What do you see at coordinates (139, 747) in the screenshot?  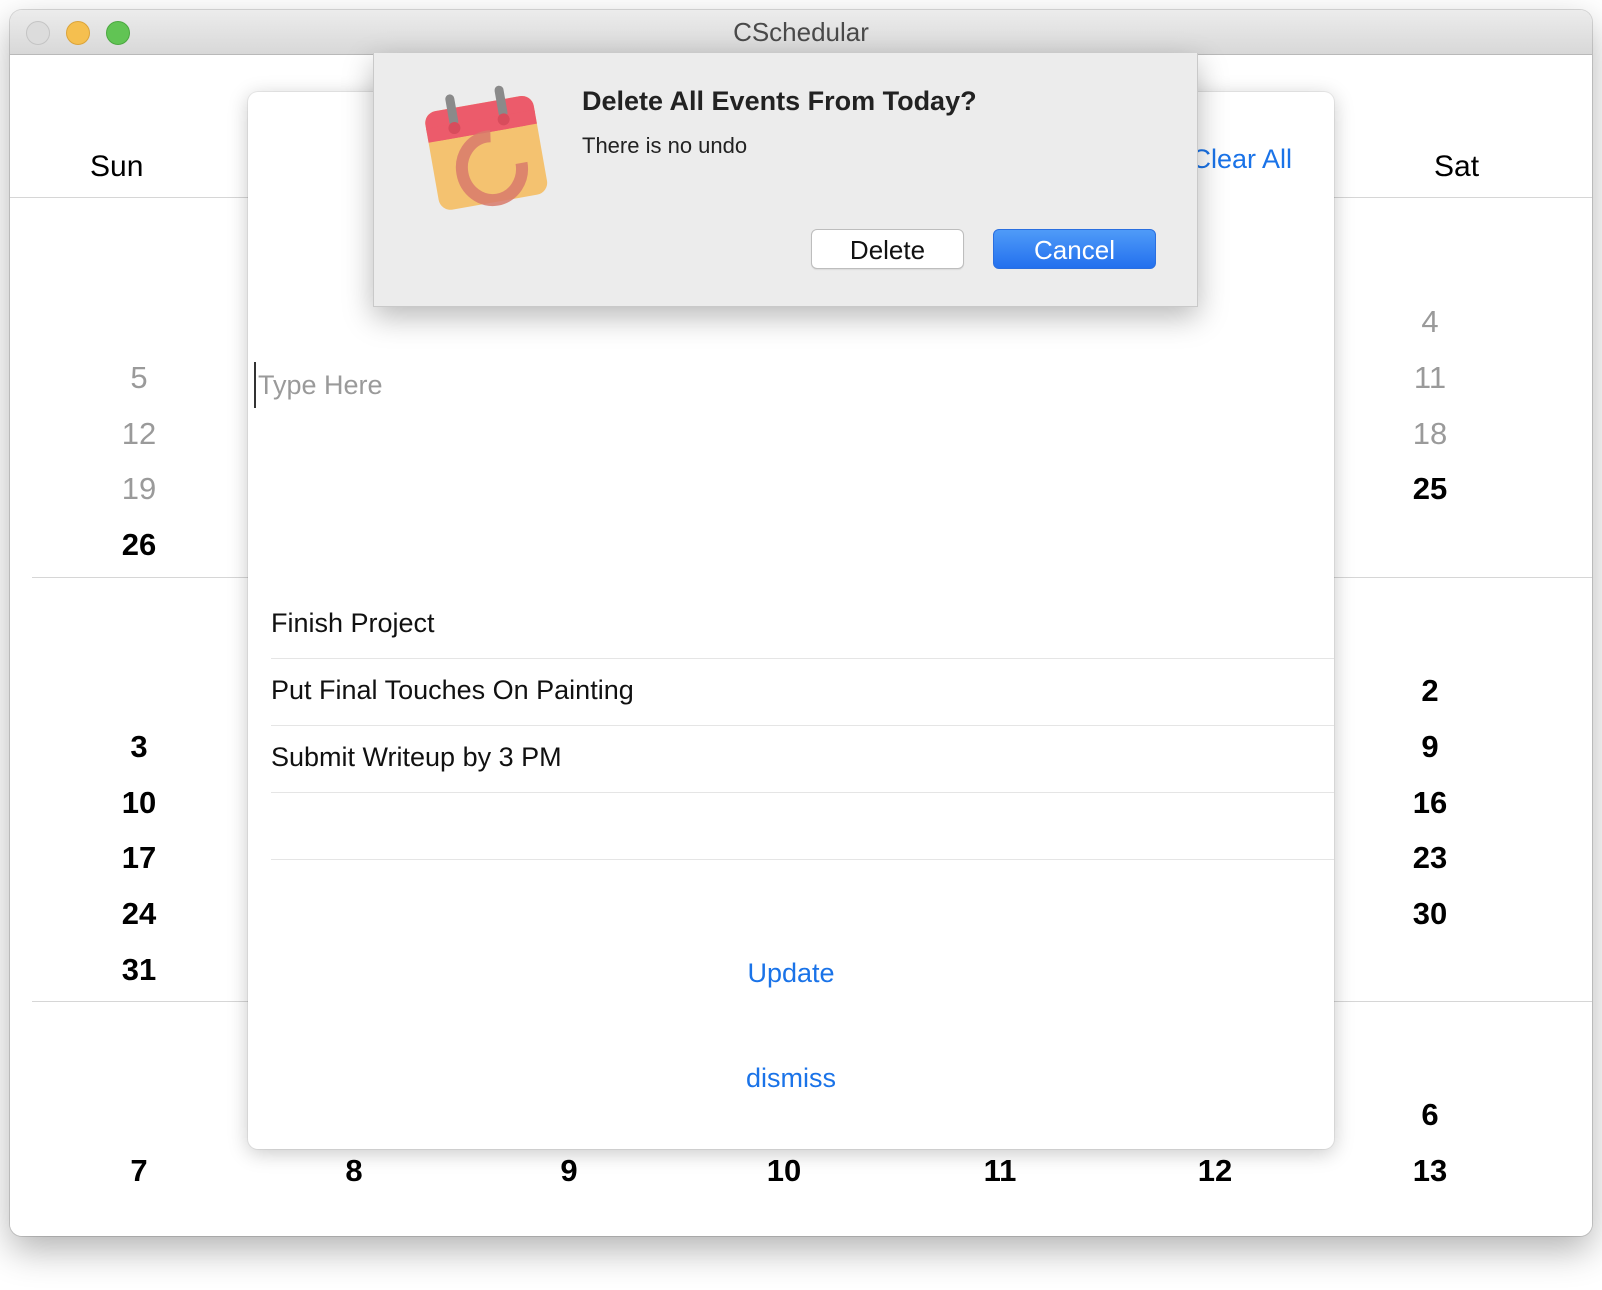 I see `calendar-day: 3` at bounding box center [139, 747].